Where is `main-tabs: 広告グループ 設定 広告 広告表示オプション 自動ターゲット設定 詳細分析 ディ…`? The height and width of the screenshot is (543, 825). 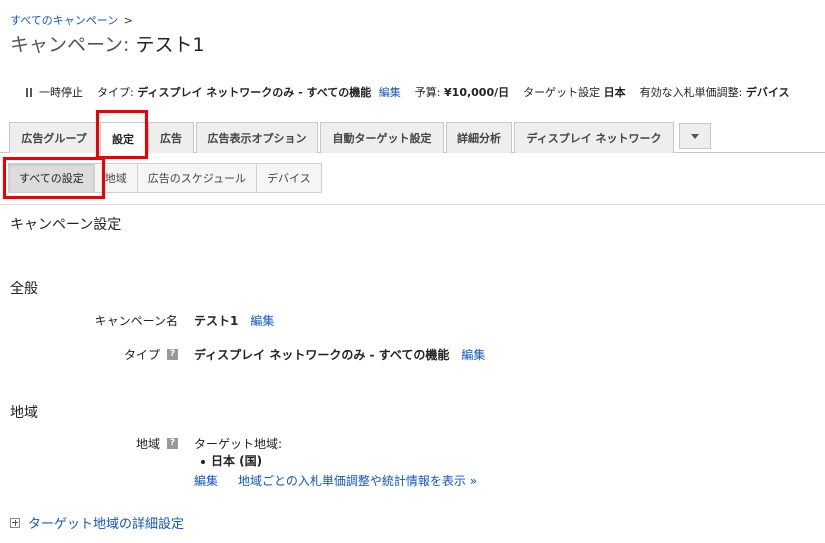 main-tabs: 広告グループ 設定 広告 広告表示オプション 自動ターゲット設定 詳細分析 ディ… is located at coordinates (412, 134).